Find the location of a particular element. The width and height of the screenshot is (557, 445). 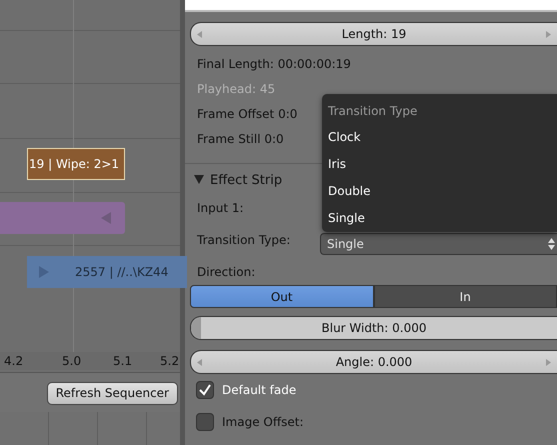

strip-label: 19 | Wipe: 2>1 is located at coordinates (74, 164).